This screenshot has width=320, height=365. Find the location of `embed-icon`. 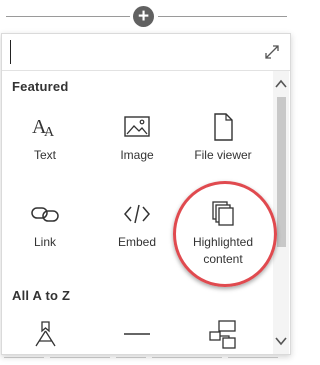

embed-icon is located at coordinates (137, 214).